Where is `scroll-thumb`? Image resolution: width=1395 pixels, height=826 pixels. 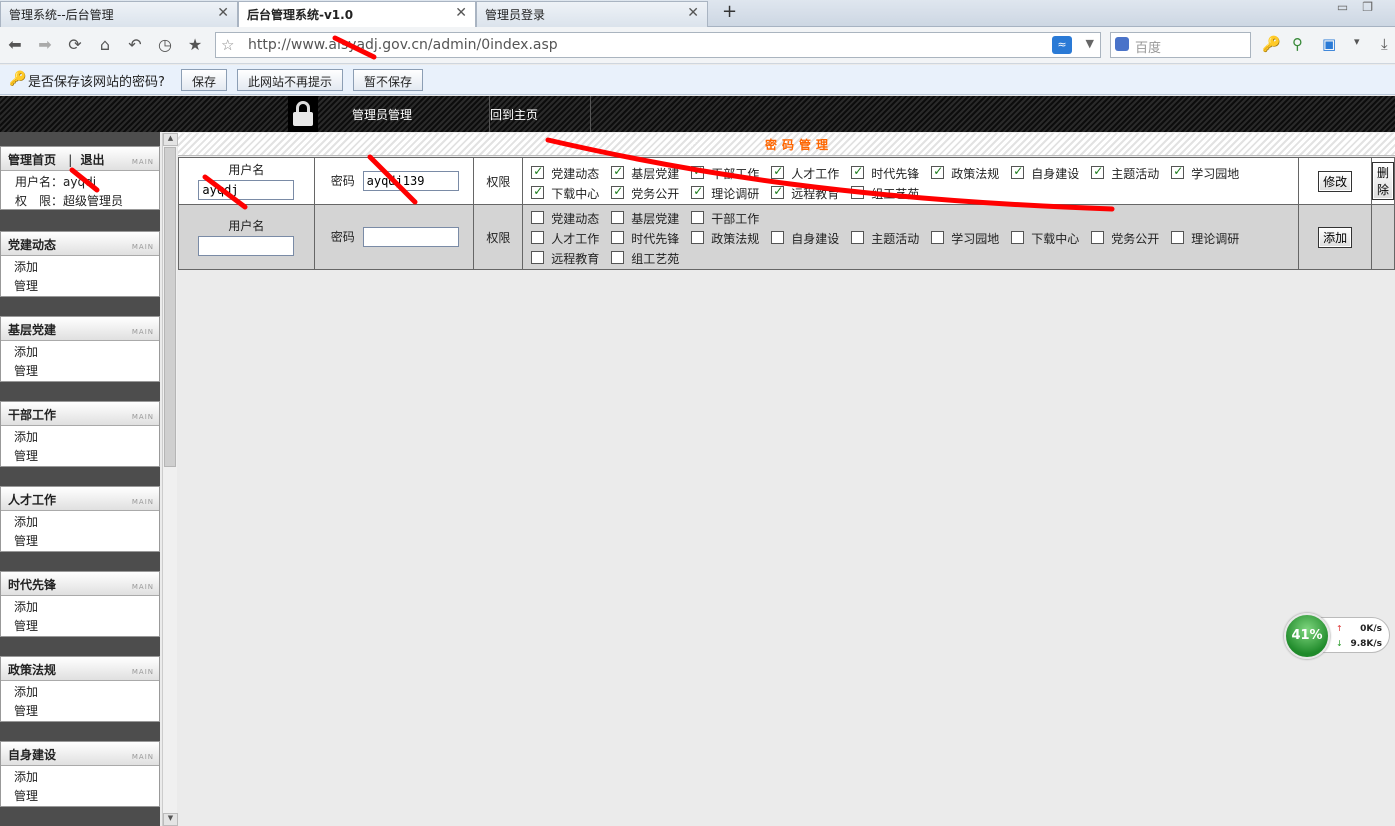 scroll-thumb is located at coordinates (170, 307).